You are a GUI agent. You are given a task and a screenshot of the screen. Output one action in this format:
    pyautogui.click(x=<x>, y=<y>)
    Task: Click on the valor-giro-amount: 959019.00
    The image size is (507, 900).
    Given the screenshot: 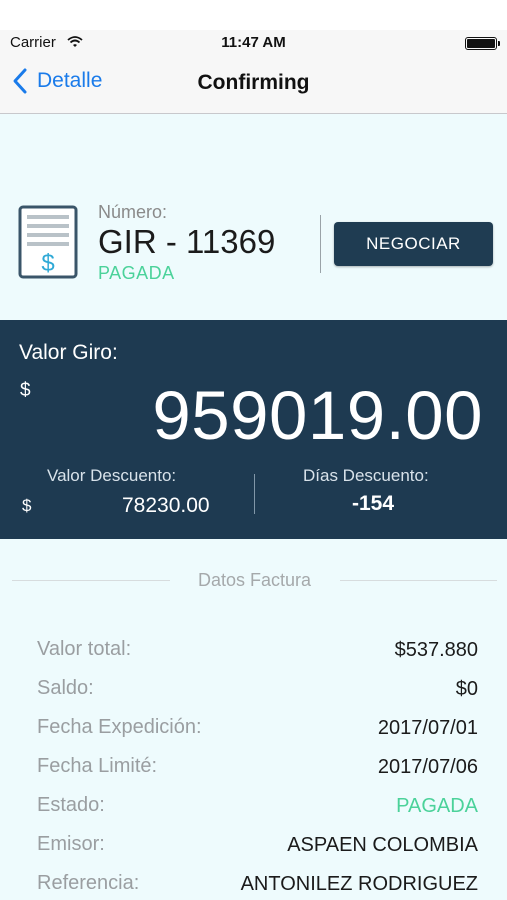 What is the action you would take?
    pyautogui.click(x=317, y=415)
    